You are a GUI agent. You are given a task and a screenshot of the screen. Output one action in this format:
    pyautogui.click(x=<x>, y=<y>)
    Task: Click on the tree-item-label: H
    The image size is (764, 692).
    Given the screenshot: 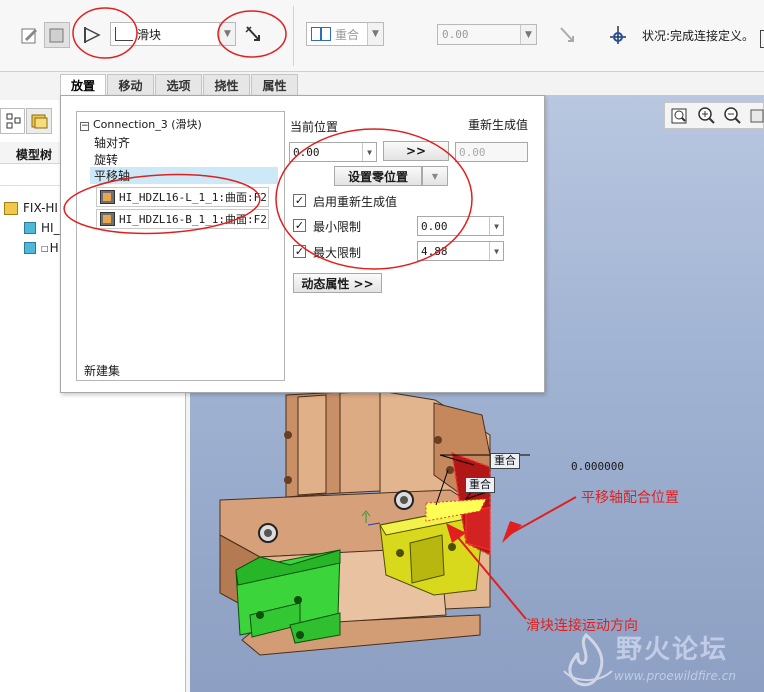 What is the action you would take?
    pyautogui.click(x=54, y=248)
    